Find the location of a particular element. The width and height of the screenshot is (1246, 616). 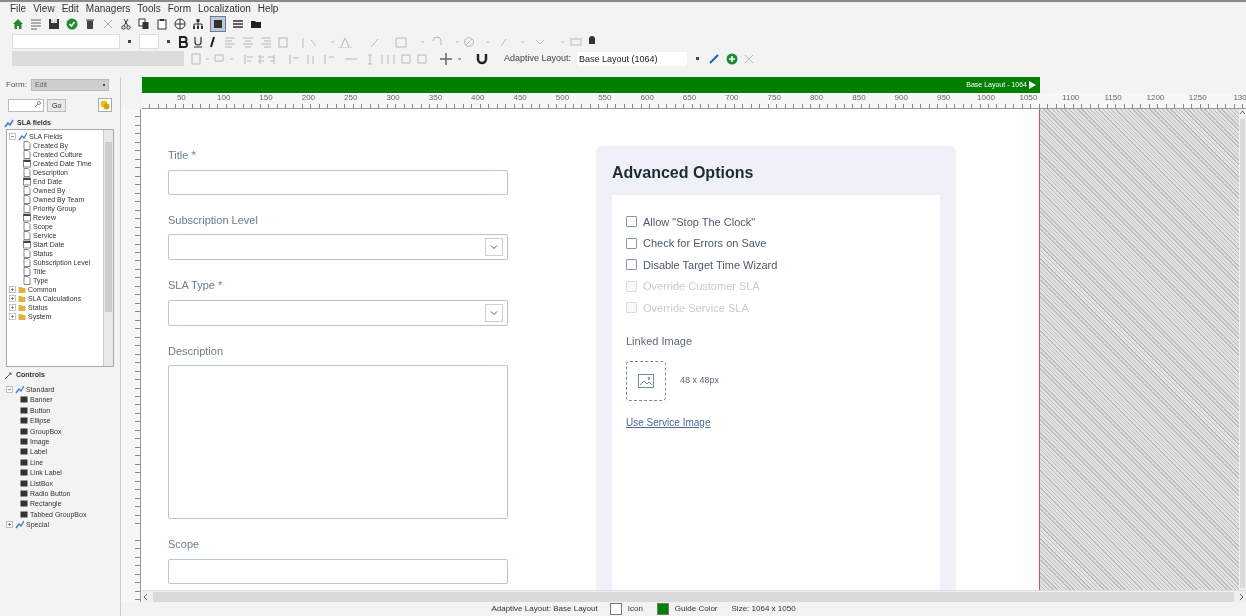

ruler-label: 800 is located at coordinates (816, 97).